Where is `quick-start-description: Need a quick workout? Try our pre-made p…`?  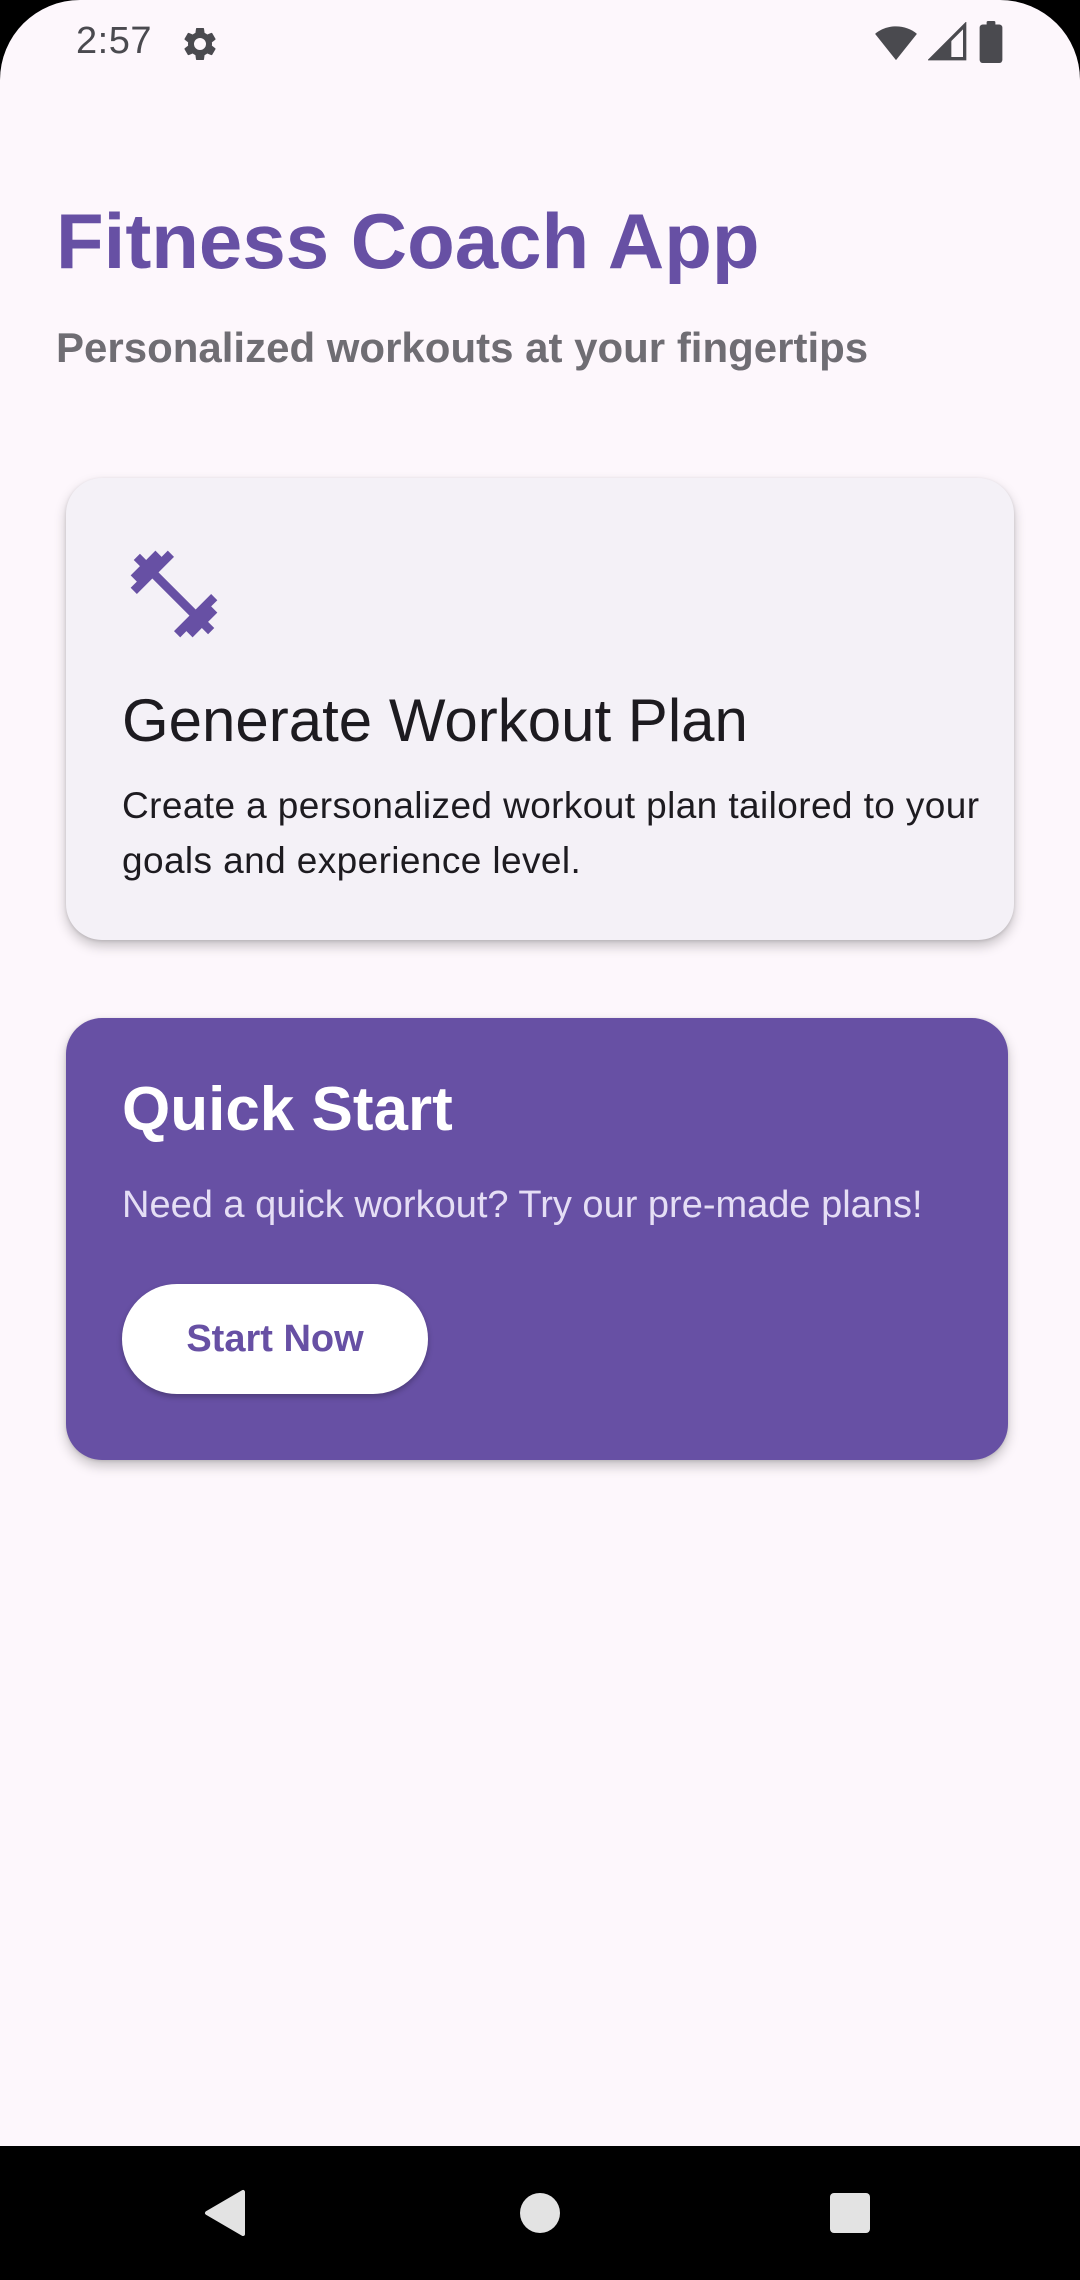 quick-start-description: Need a quick workout? Try our pre-made p… is located at coordinates (522, 1205).